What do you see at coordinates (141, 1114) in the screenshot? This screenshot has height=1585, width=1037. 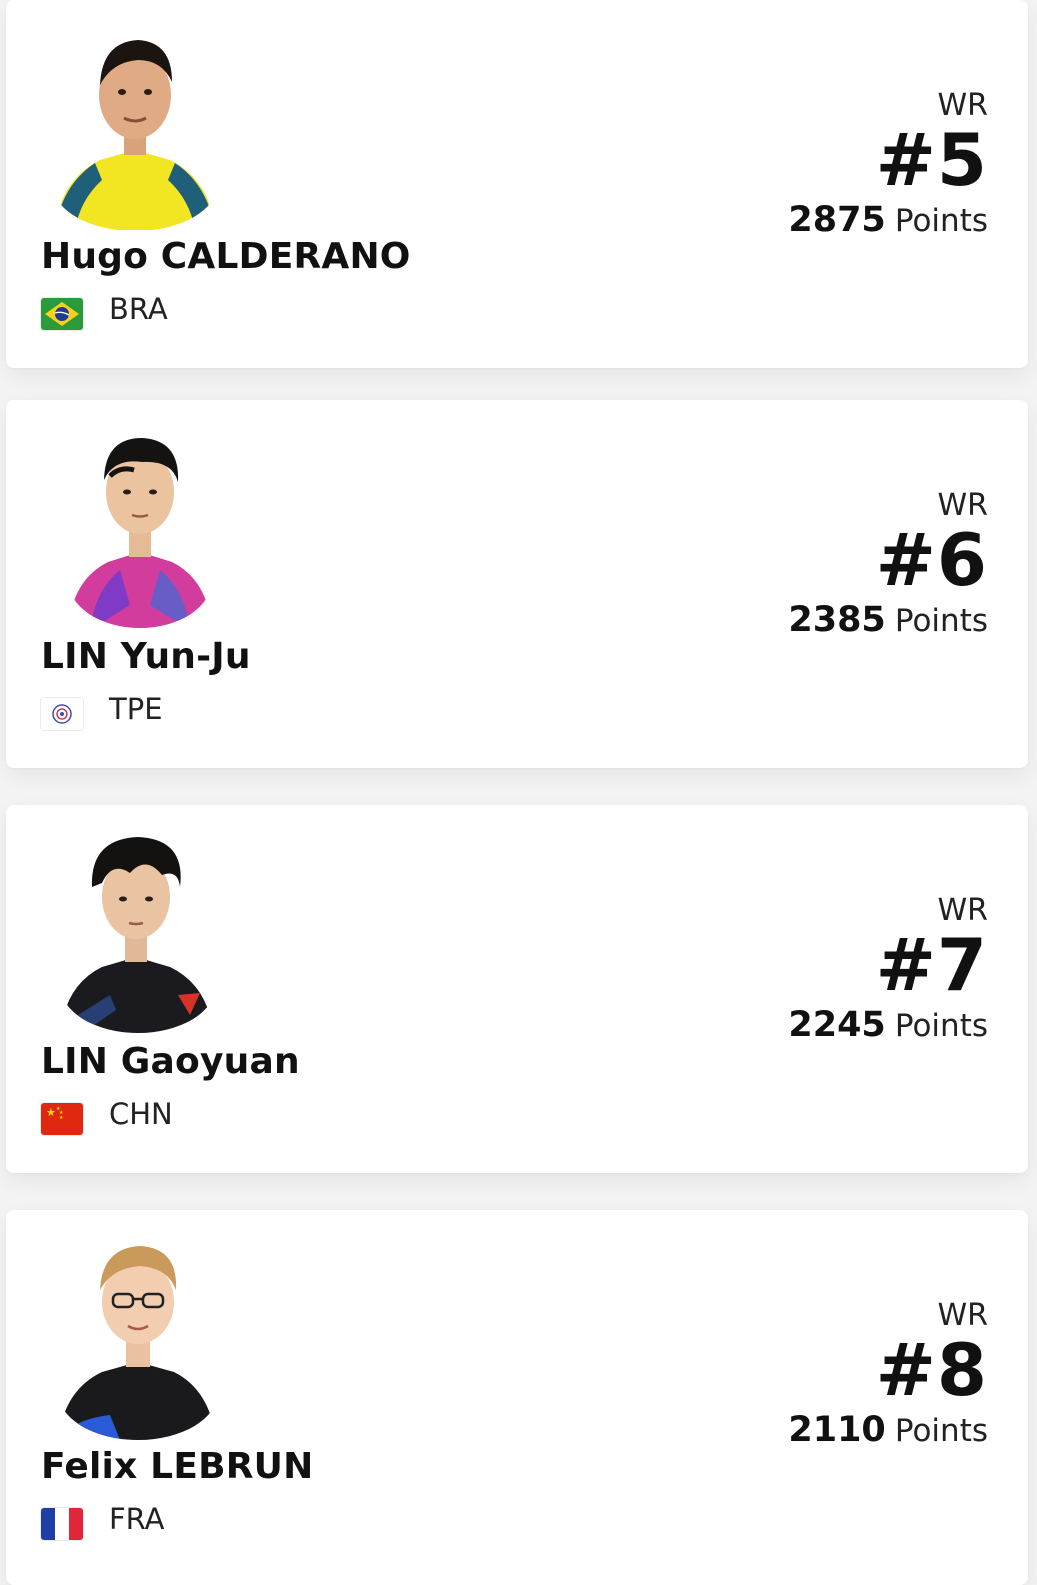 I see `country-code: CHN` at bounding box center [141, 1114].